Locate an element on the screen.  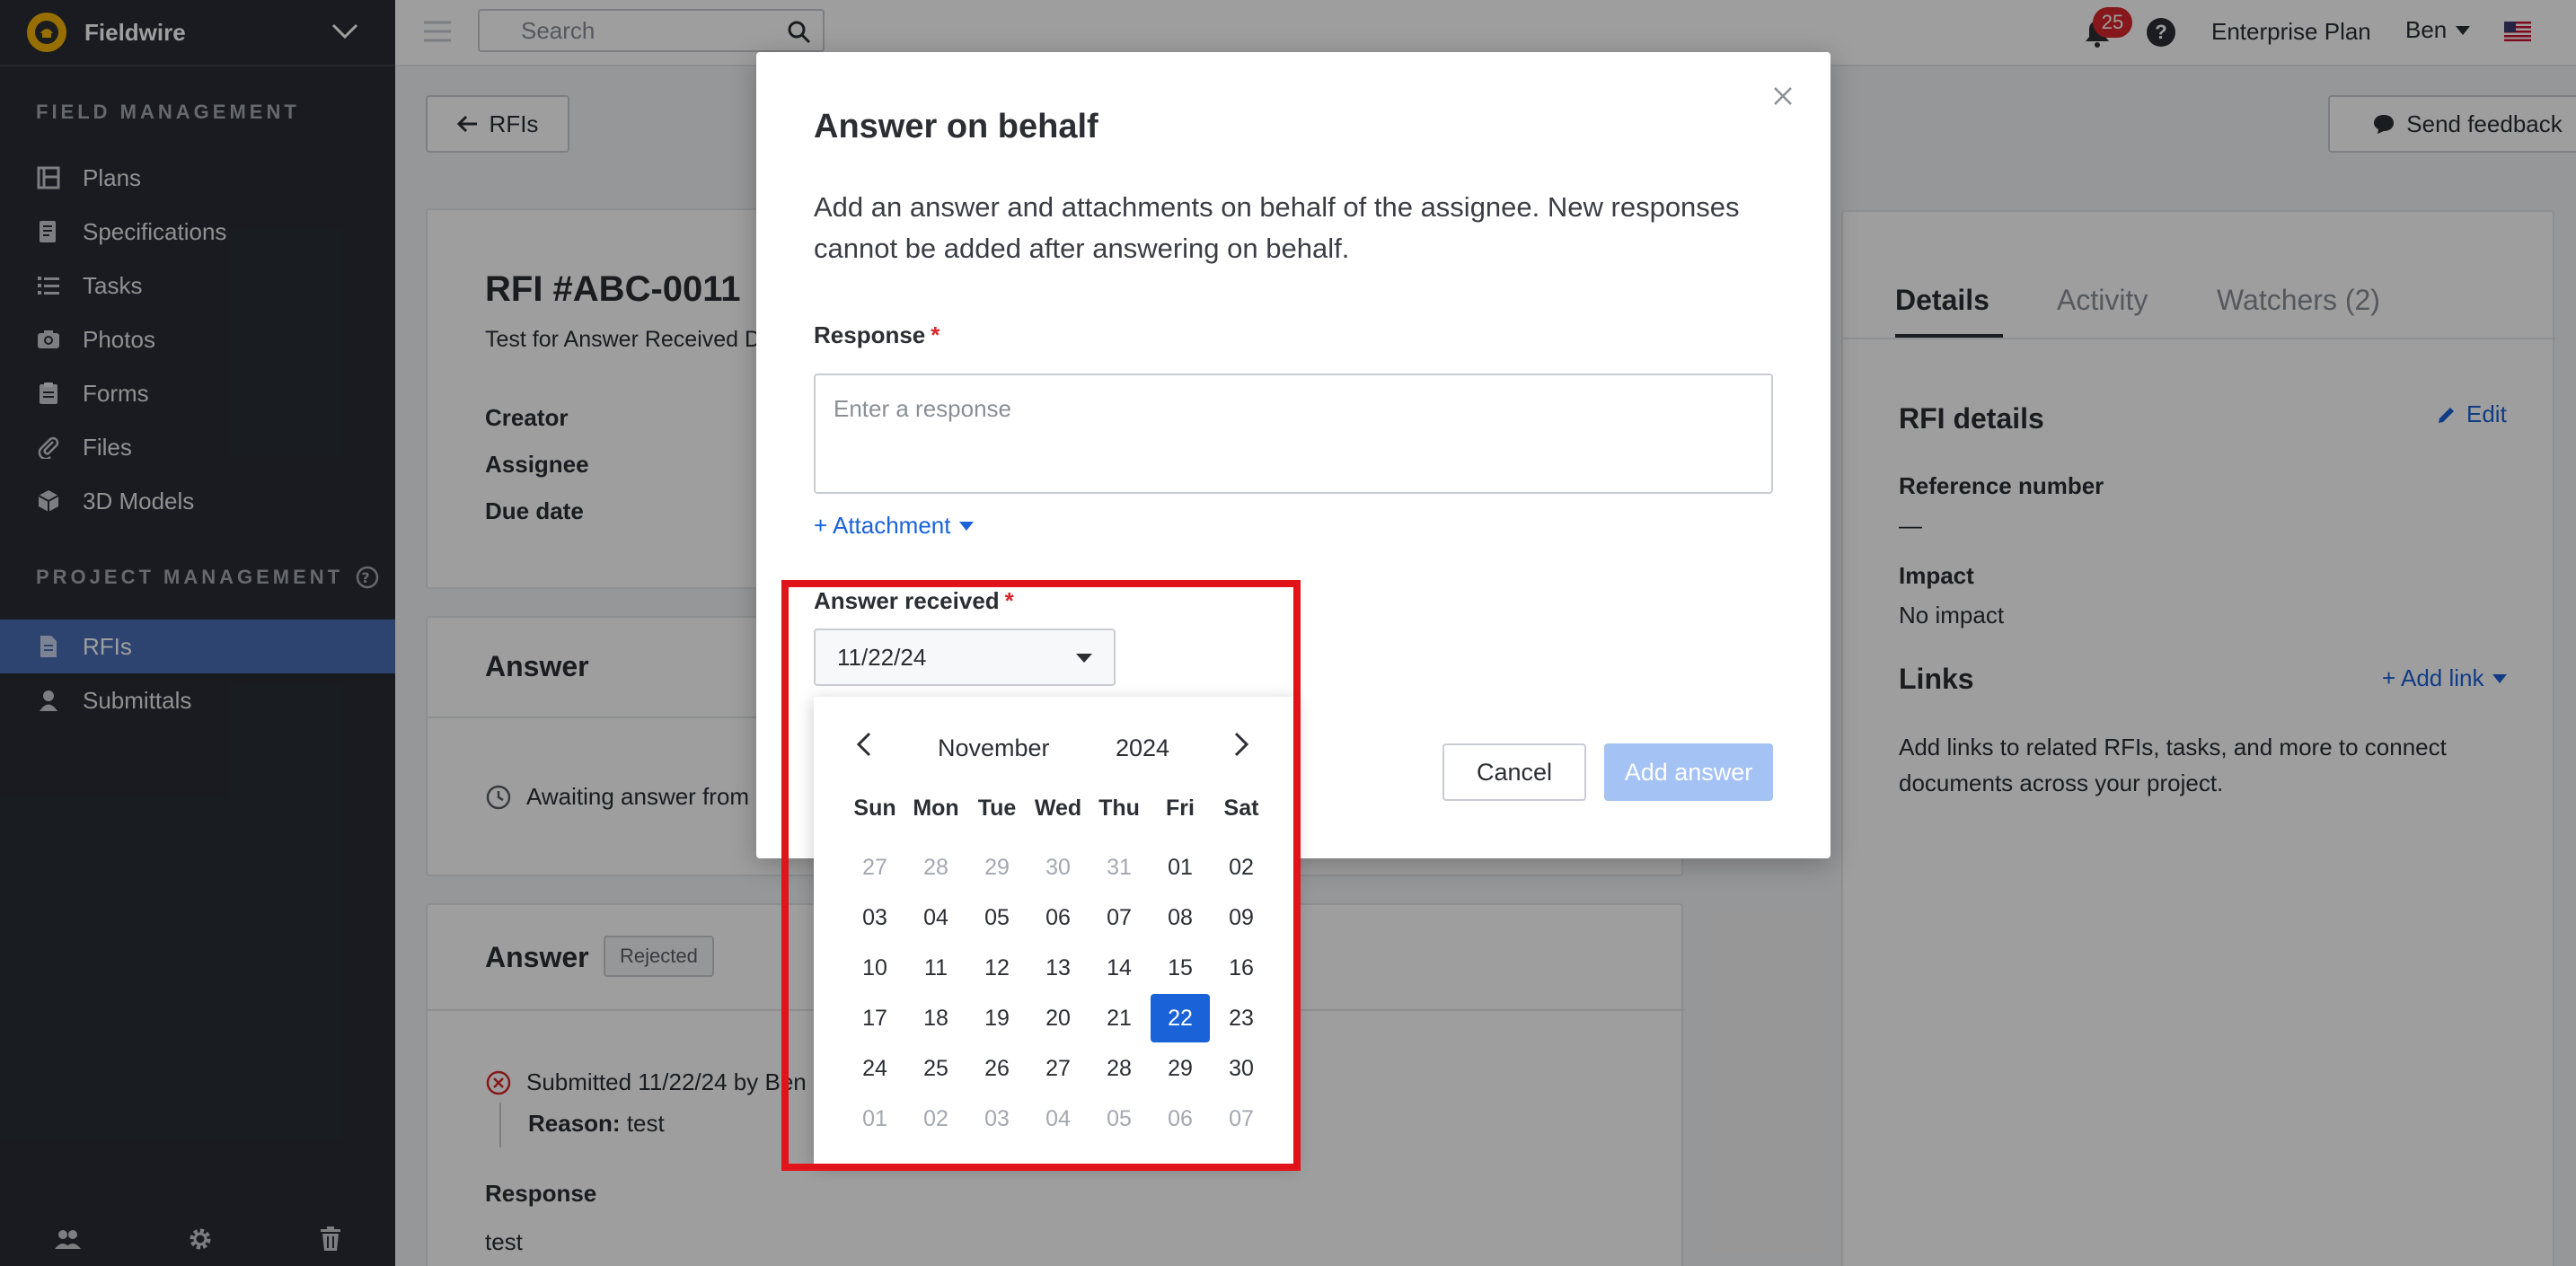
cancel-button: Cancel is located at coordinates (1514, 772).